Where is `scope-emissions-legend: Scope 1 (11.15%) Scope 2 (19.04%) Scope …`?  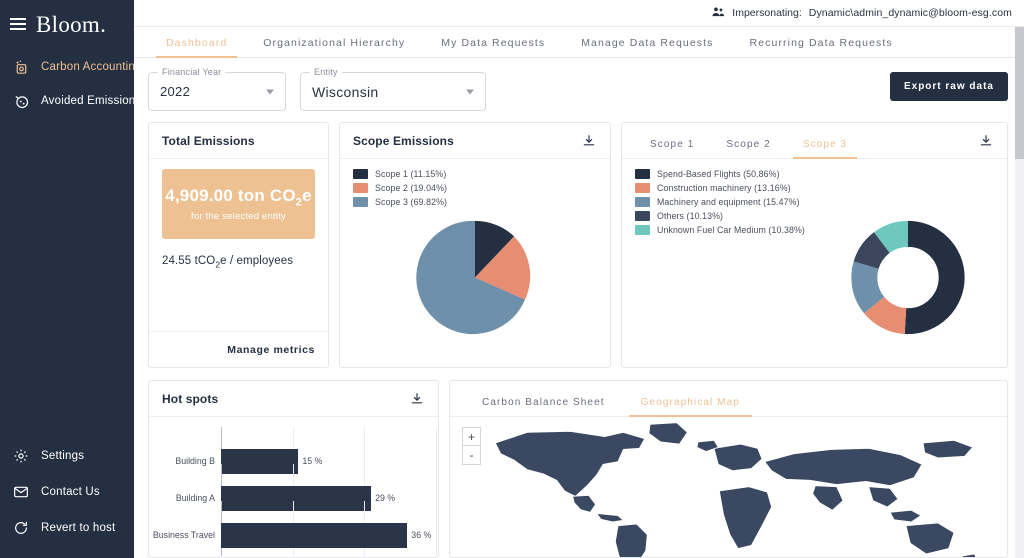 scope-emissions-legend: Scope 1 (11.15%) Scope 2 (19.04%) Scope … is located at coordinates (400, 190).